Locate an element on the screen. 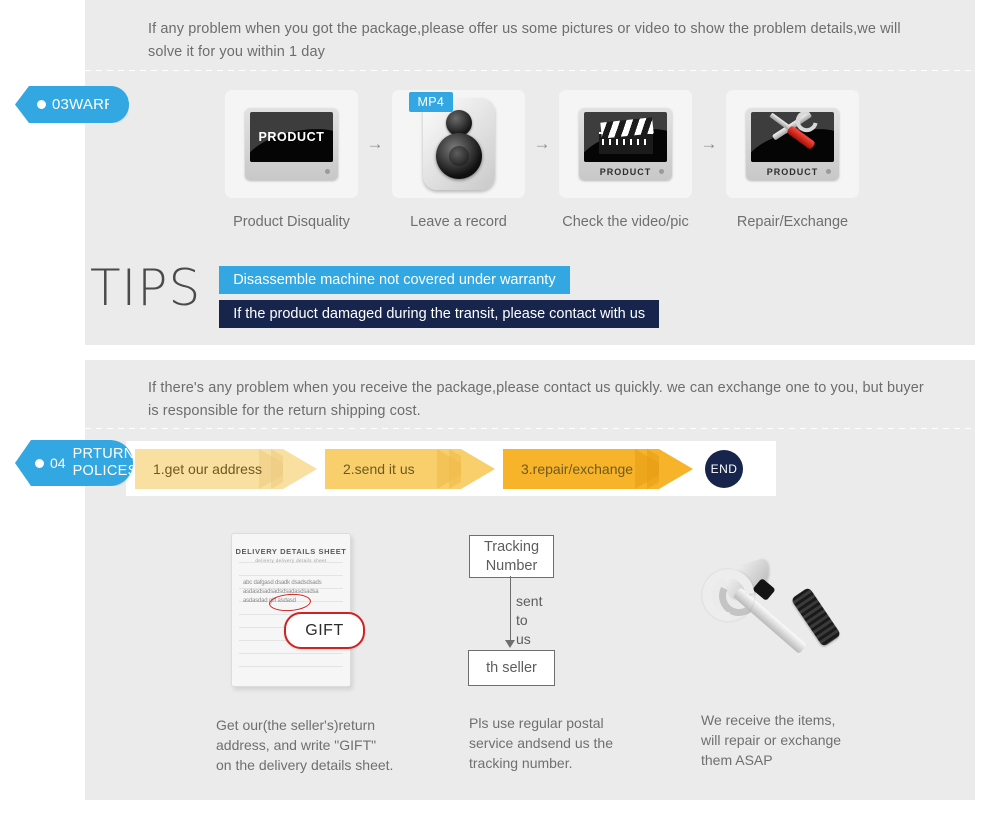 Image resolution: width=1000 pixels, height=813 pixels. leave-a-record-tile: MP4 is located at coordinates (458, 144).